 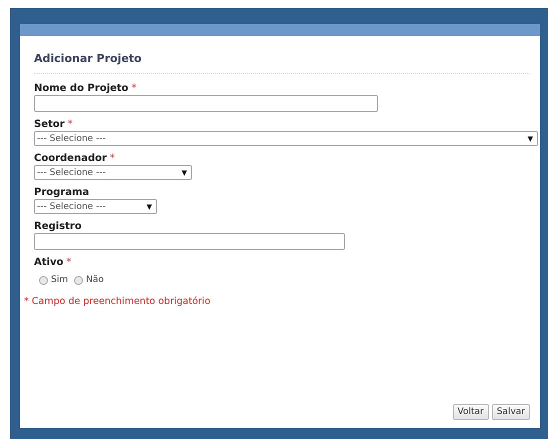 What do you see at coordinates (88, 58) in the screenshot?
I see `form-title: Adicionar Projeto` at bounding box center [88, 58].